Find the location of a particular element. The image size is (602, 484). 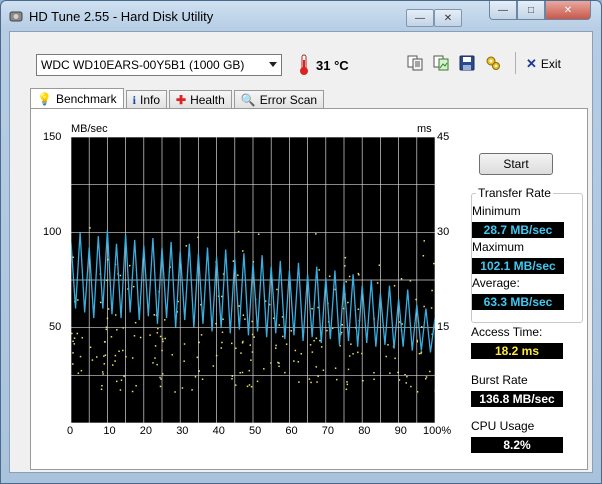

inner-minimize-button: — is located at coordinates (420, 18).